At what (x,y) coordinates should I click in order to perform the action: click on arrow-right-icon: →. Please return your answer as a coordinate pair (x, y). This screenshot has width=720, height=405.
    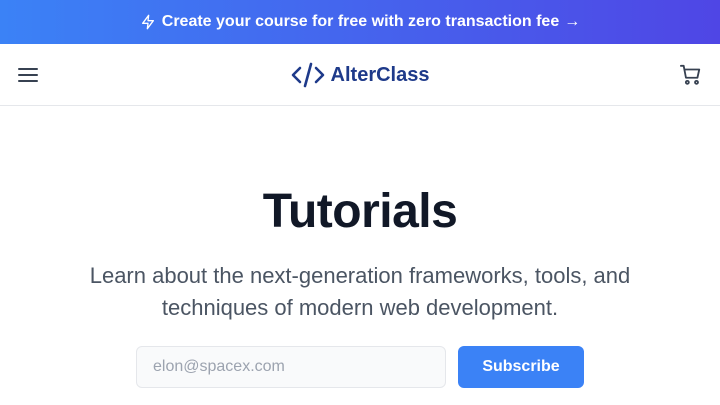
    Looking at the image, I should click on (572, 21).